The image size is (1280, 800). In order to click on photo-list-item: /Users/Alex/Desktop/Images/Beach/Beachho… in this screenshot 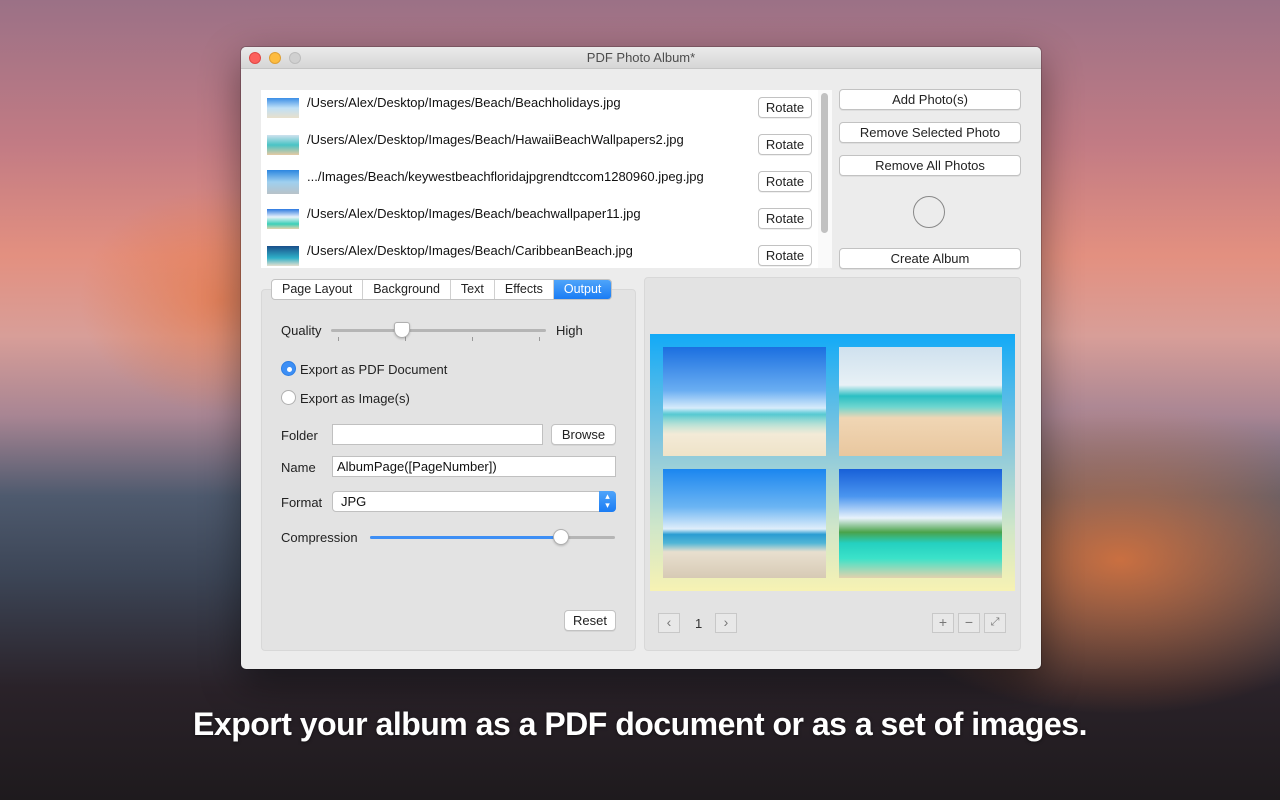, I will do `click(541, 108)`.